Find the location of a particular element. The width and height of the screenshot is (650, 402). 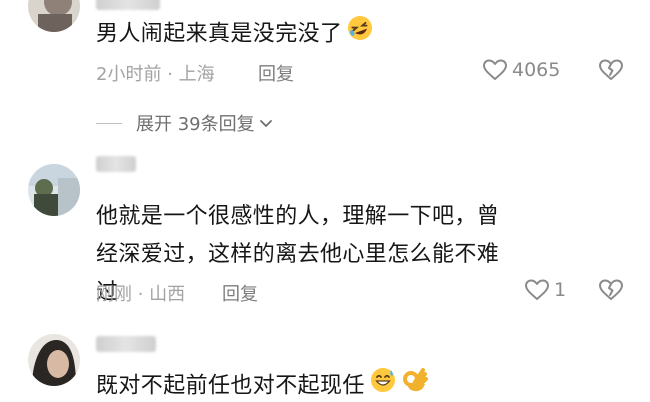

comment-text: 既对不起前任也对不起现任 is located at coordinates (346, 384).